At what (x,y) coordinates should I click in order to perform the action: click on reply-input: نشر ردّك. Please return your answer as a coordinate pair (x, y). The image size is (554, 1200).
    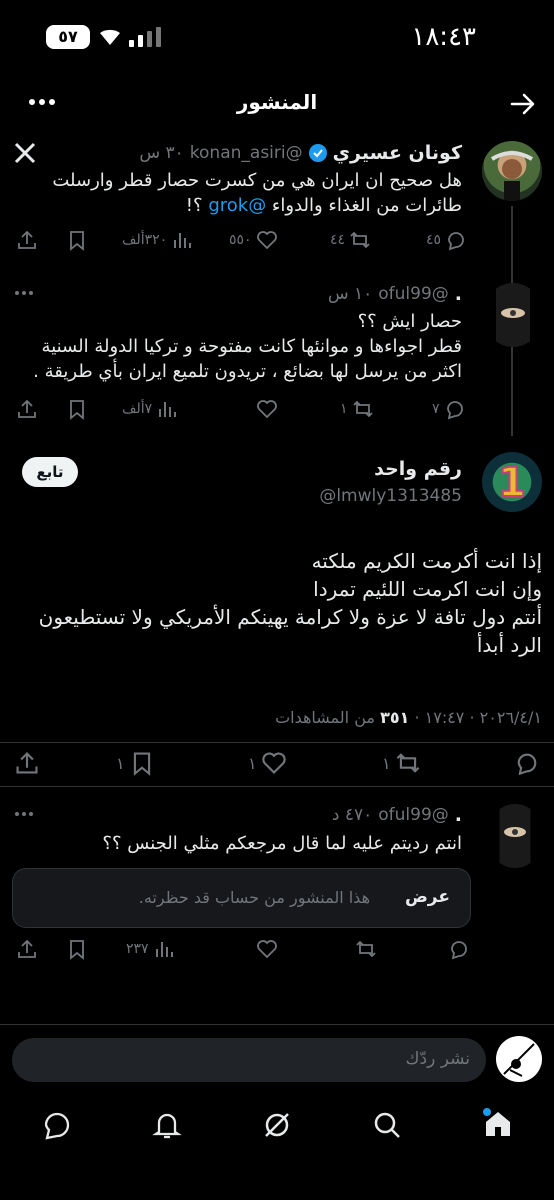
    Looking at the image, I should click on (249, 1060).